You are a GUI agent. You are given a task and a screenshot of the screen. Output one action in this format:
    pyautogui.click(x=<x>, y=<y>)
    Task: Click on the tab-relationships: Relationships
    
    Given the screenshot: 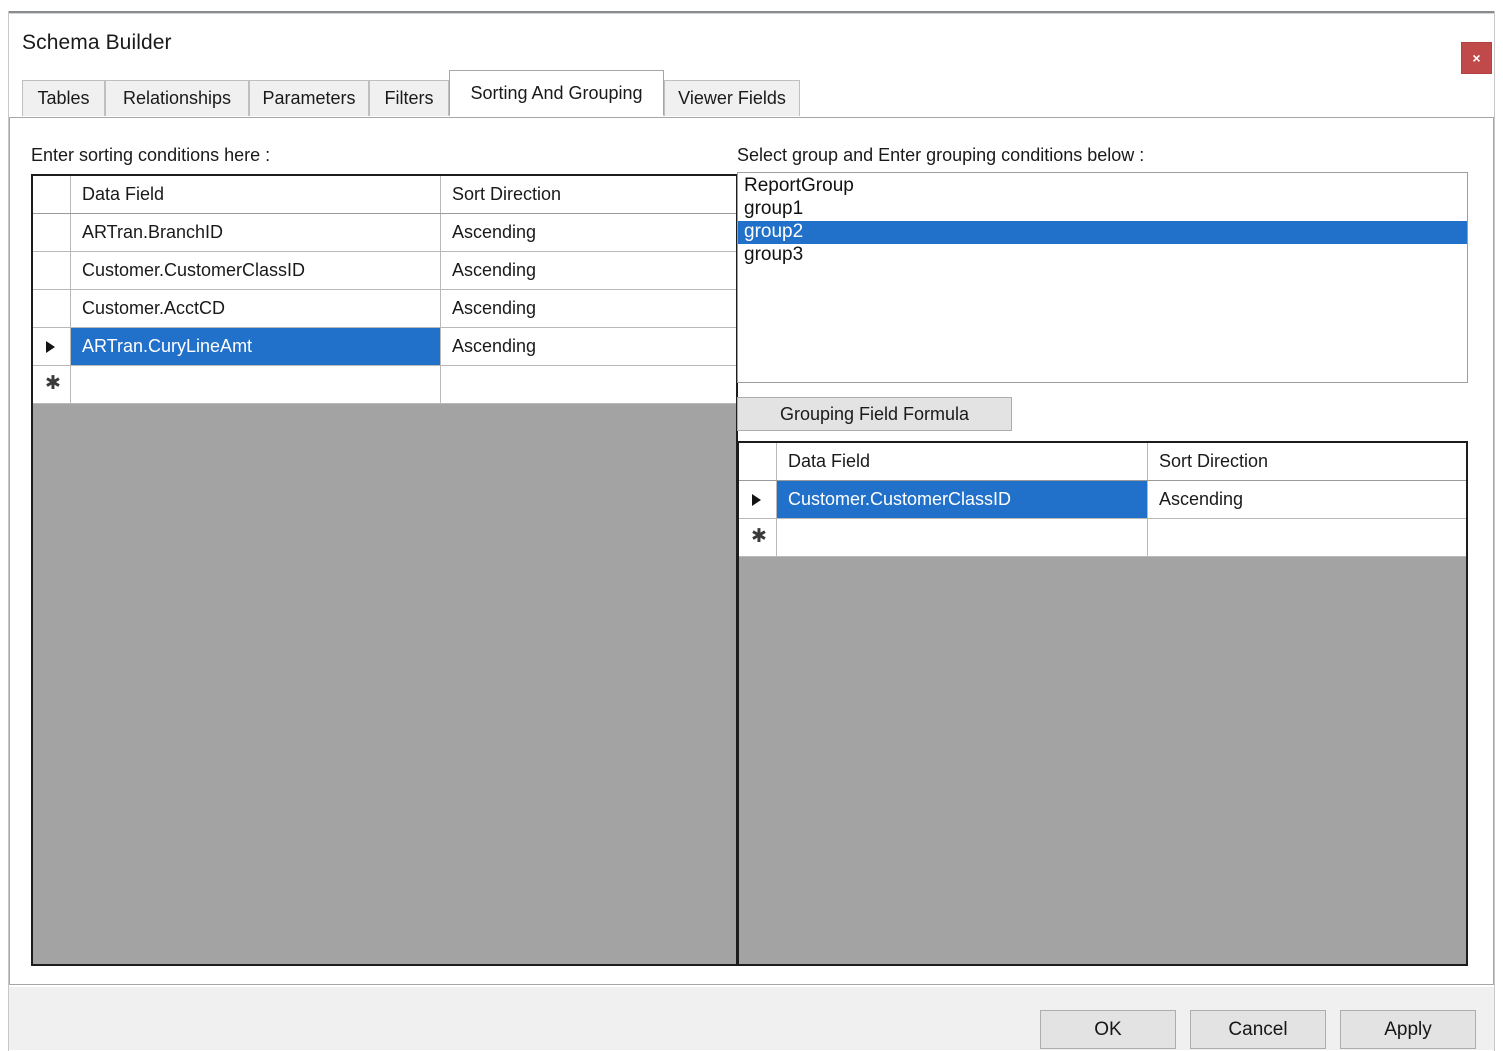 What is the action you would take?
    pyautogui.click(x=177, y=98)
    